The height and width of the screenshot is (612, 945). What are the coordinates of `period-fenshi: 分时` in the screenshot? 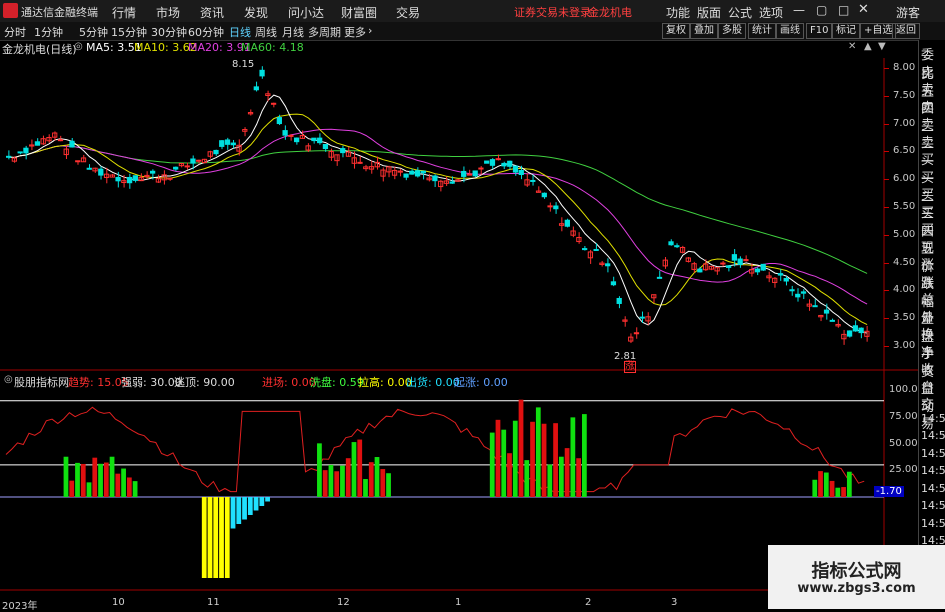 It's located at (15, 32).